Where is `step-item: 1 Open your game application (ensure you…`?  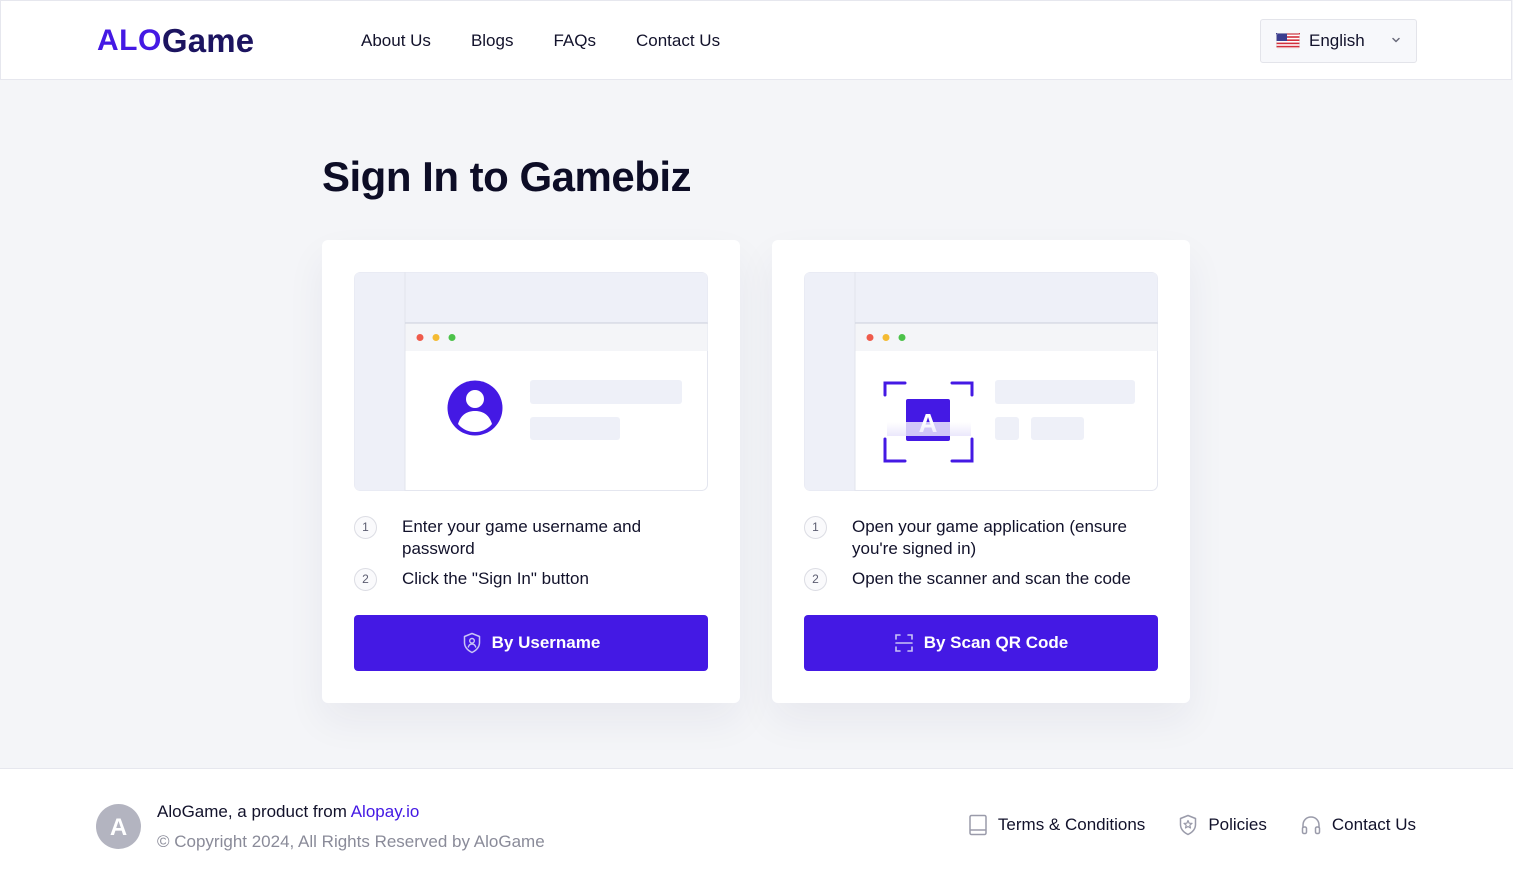
step-item: 1 Open your game application (ensure you… is located at coordinates (981, 538).